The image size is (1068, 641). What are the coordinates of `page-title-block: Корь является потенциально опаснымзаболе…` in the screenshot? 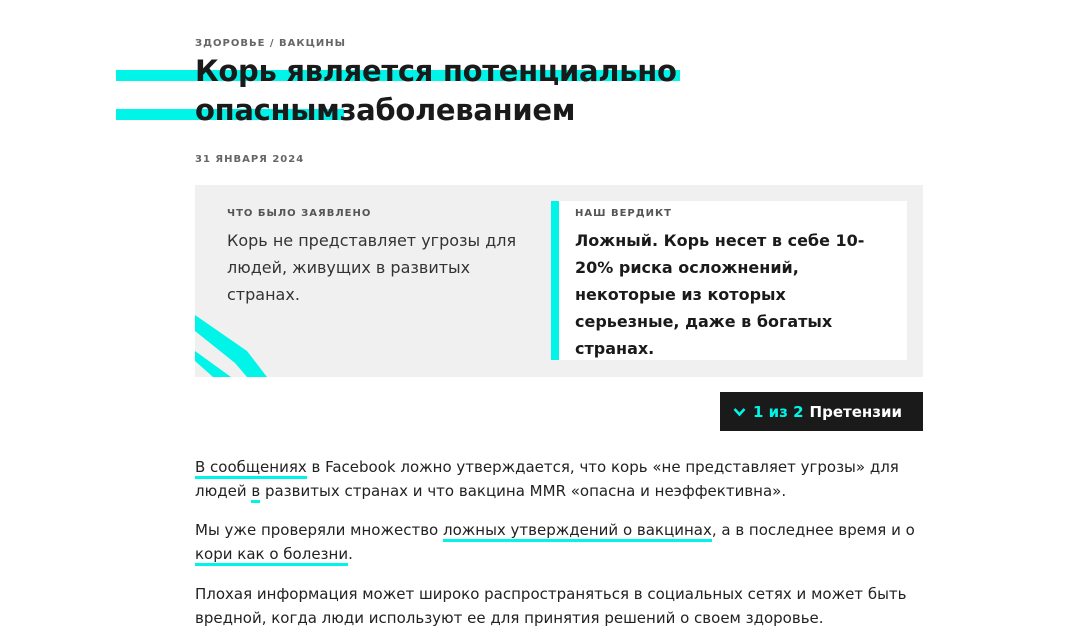 It's located at (534, 92).